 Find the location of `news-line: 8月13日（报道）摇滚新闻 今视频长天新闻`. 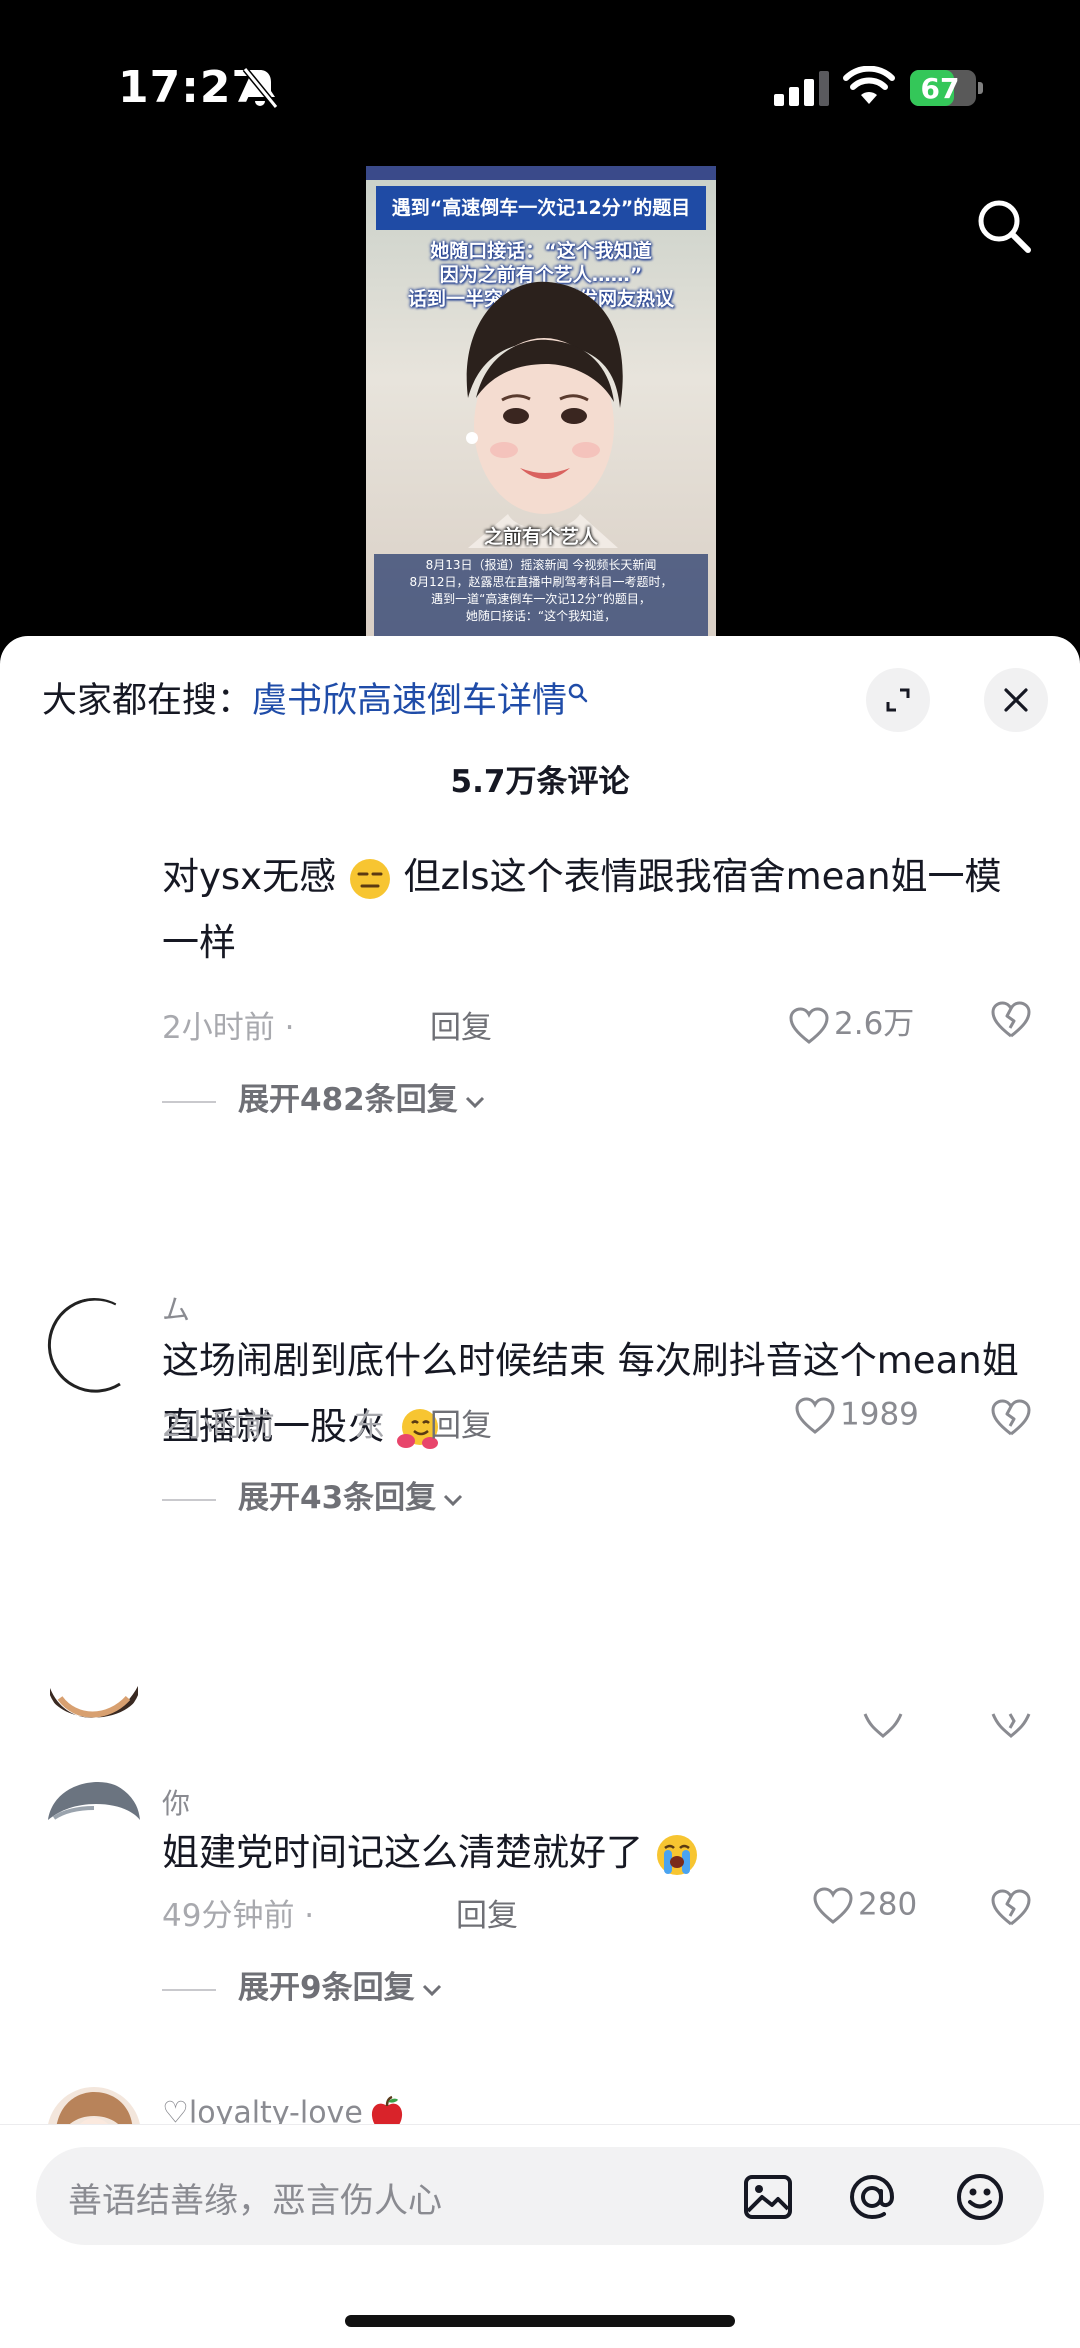

news-line: 8月13日（报道）摇滚新闻 今视频长天新闻 is located at coordinates (541, 565).